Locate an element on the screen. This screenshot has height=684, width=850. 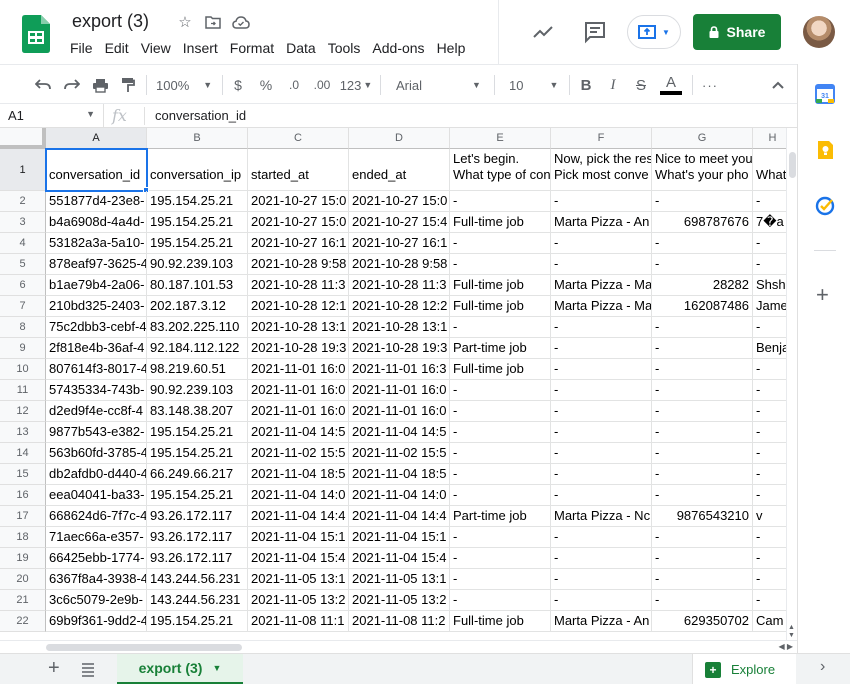
header-cell: started_at is located at coordinates (298, 170).